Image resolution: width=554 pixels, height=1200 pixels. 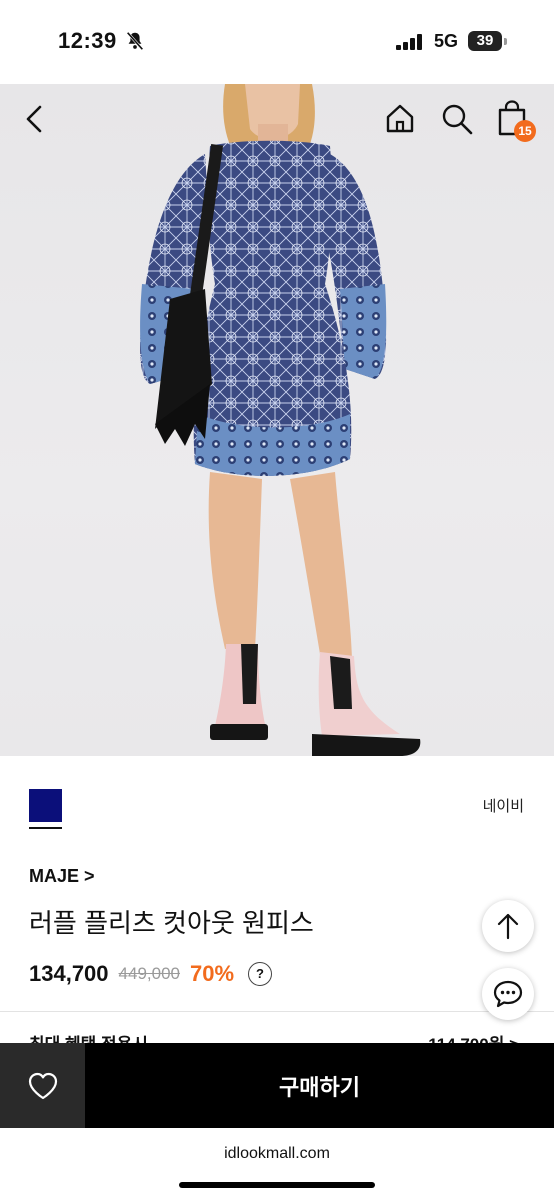 What do you see at coordinates (45, 805) in the screenshot?
I see `color-swatch` at bounding box center [45, 805].